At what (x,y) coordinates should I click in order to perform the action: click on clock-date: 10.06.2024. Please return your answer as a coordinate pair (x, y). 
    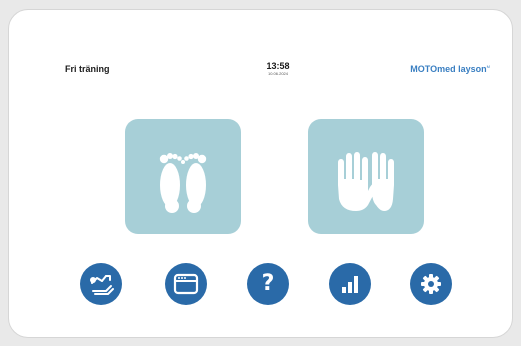
    Looking at the image, I should click on (278, 73).